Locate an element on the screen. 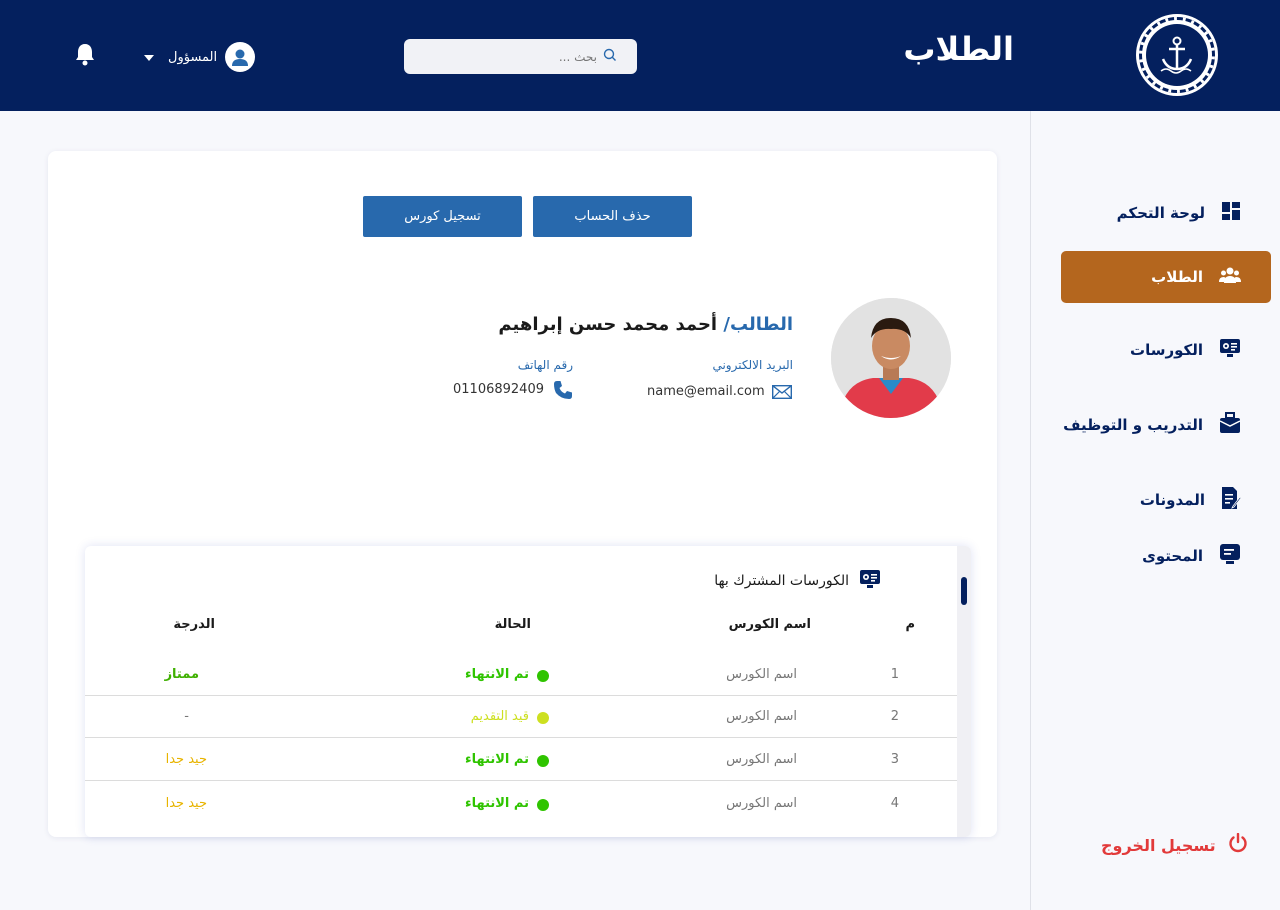 Image resolution: width=1280 pixels, height=910 pixels. student-photo is located at coordinates (891, 358).